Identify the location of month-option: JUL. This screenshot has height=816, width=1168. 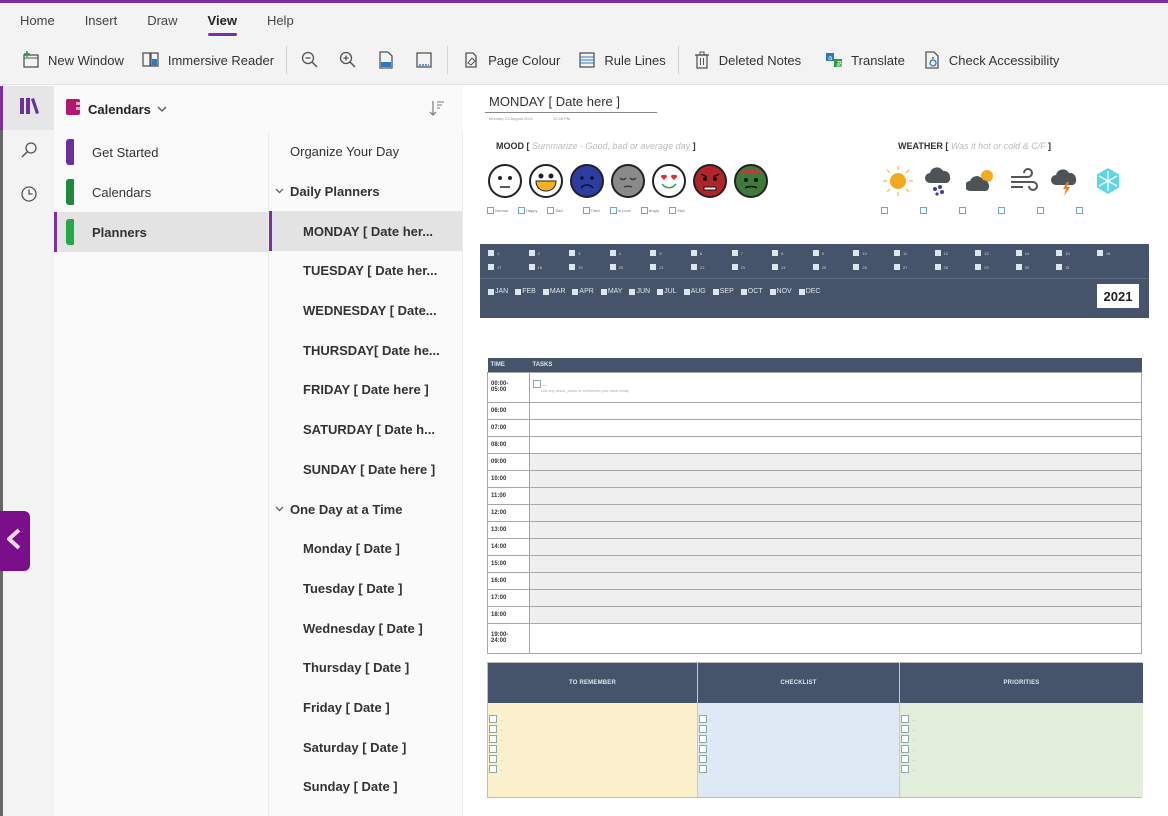
(667, 291).